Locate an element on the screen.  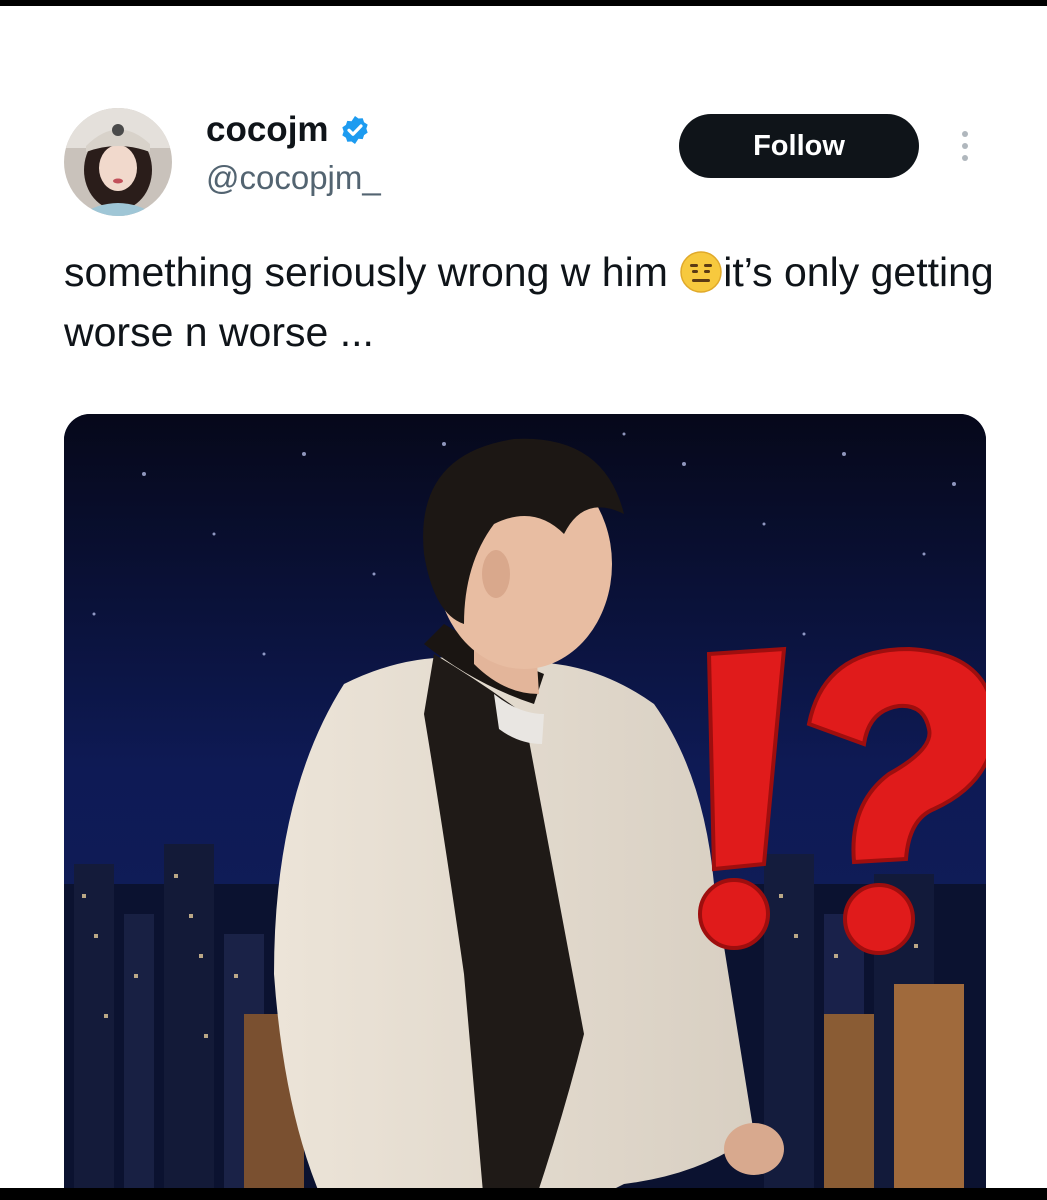
user-handle: @cocopjm_ is located at coordinates (293, 178).